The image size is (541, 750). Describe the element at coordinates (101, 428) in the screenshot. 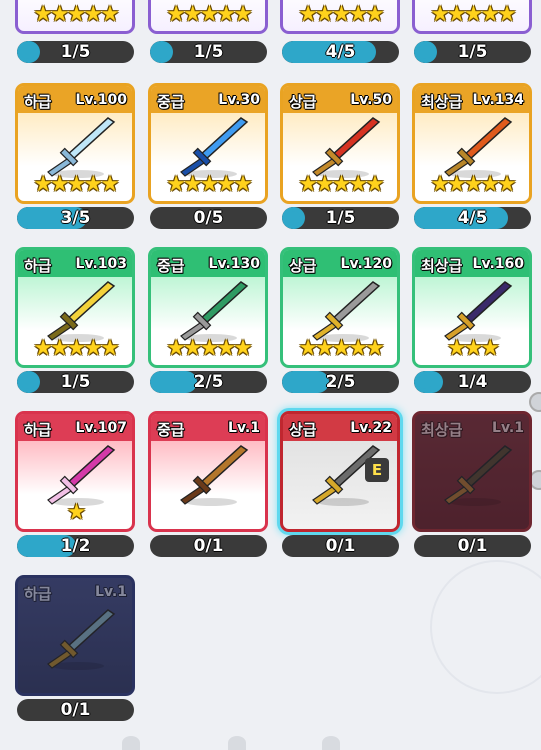

I see `level-label: Lv.107` at that location.